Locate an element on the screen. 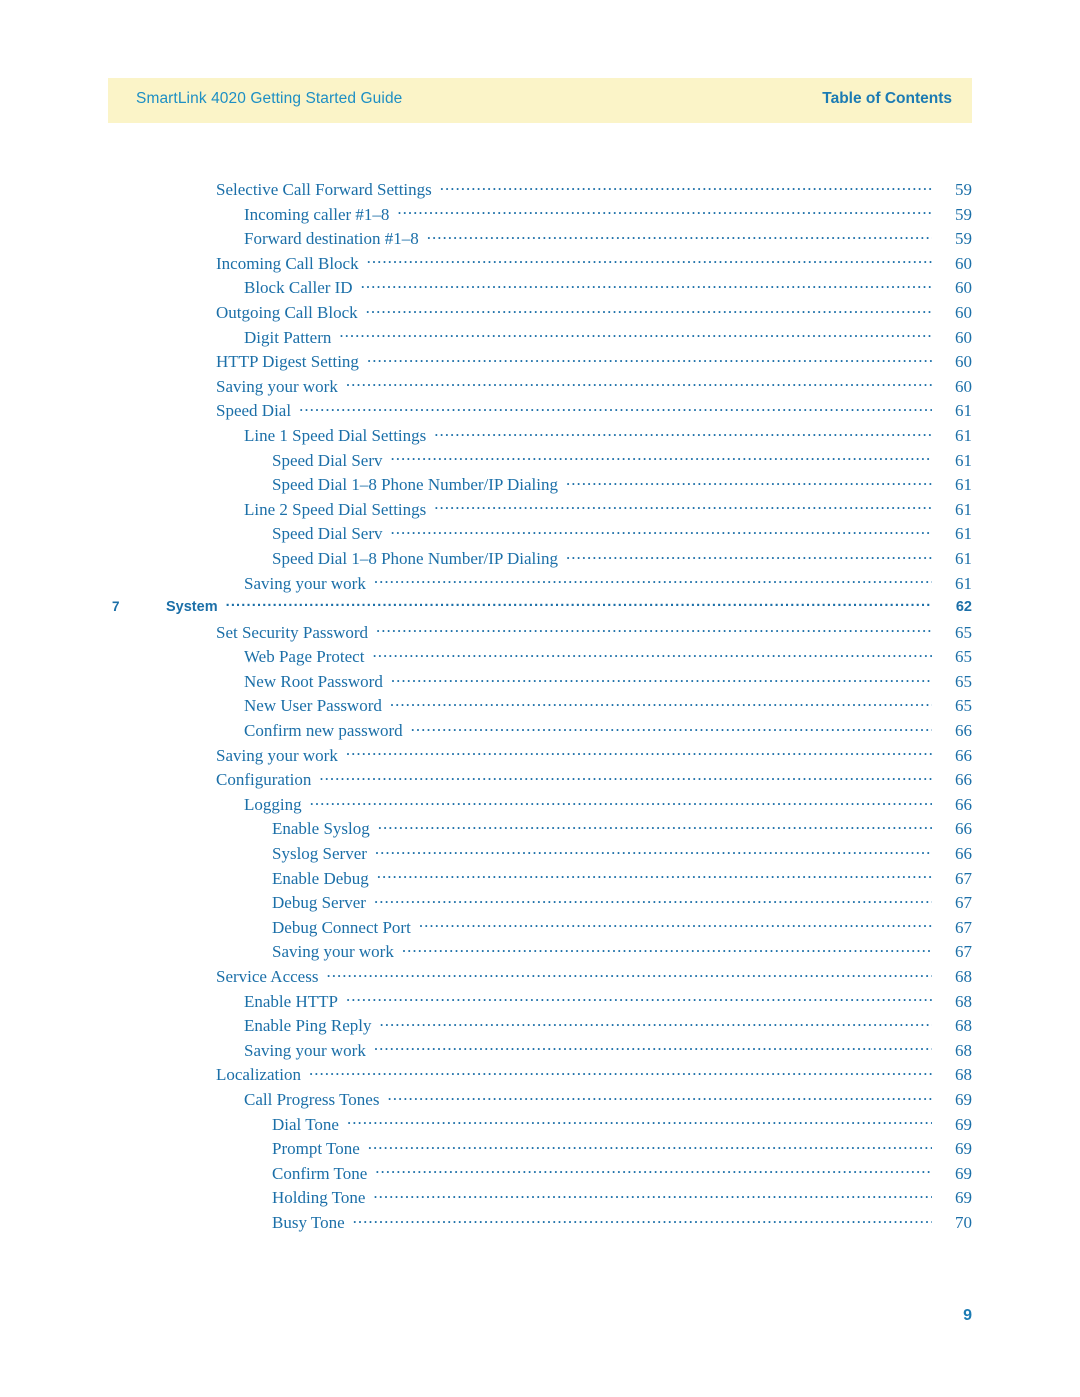 Image resolution: width=1080 pixels, height=1397 pixels. toc-entry-row: Confirm Tone 69 is located at coordinates (540, 1174).